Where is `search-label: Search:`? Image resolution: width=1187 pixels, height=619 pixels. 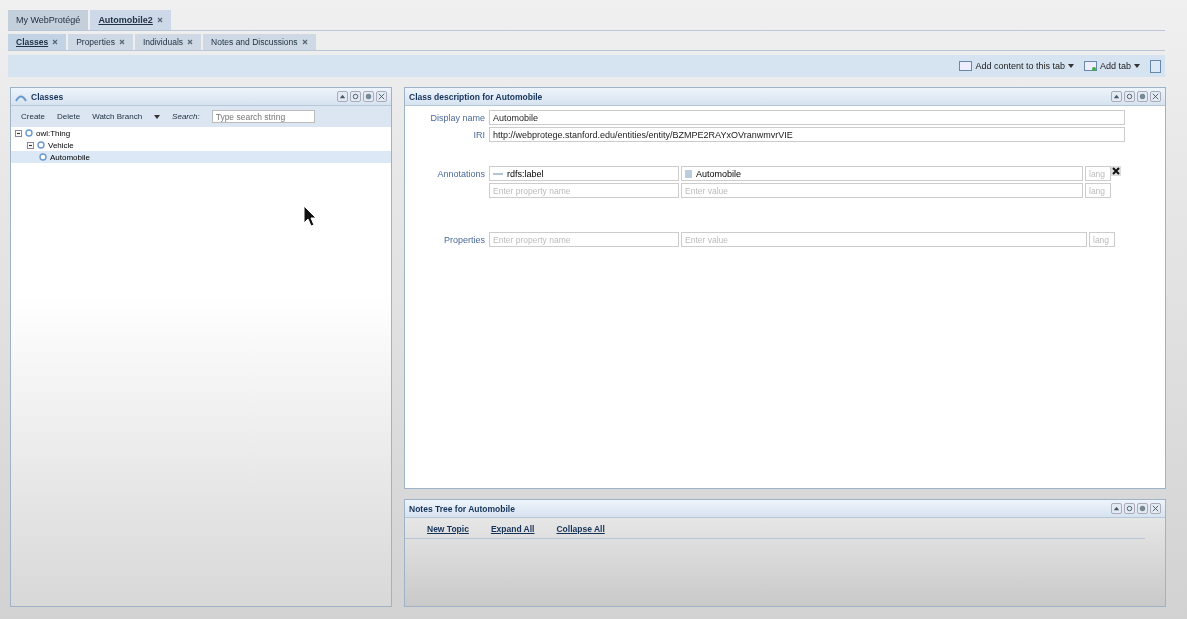
search-label: Search: is located at coordinates (186, 116).